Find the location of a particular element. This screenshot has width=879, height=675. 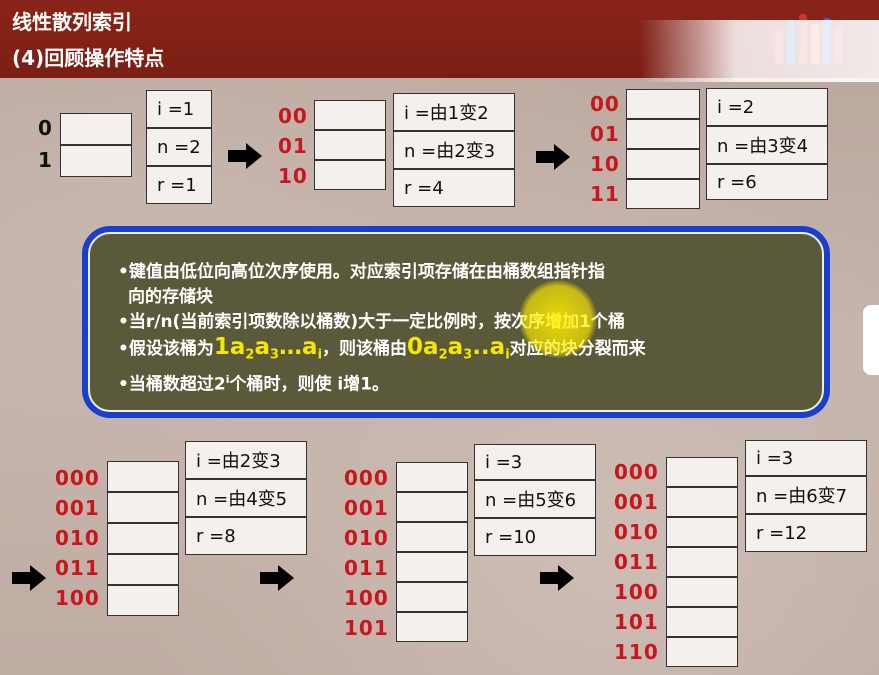

info-n: n =由5变6 is located at coordinates (535, 499).